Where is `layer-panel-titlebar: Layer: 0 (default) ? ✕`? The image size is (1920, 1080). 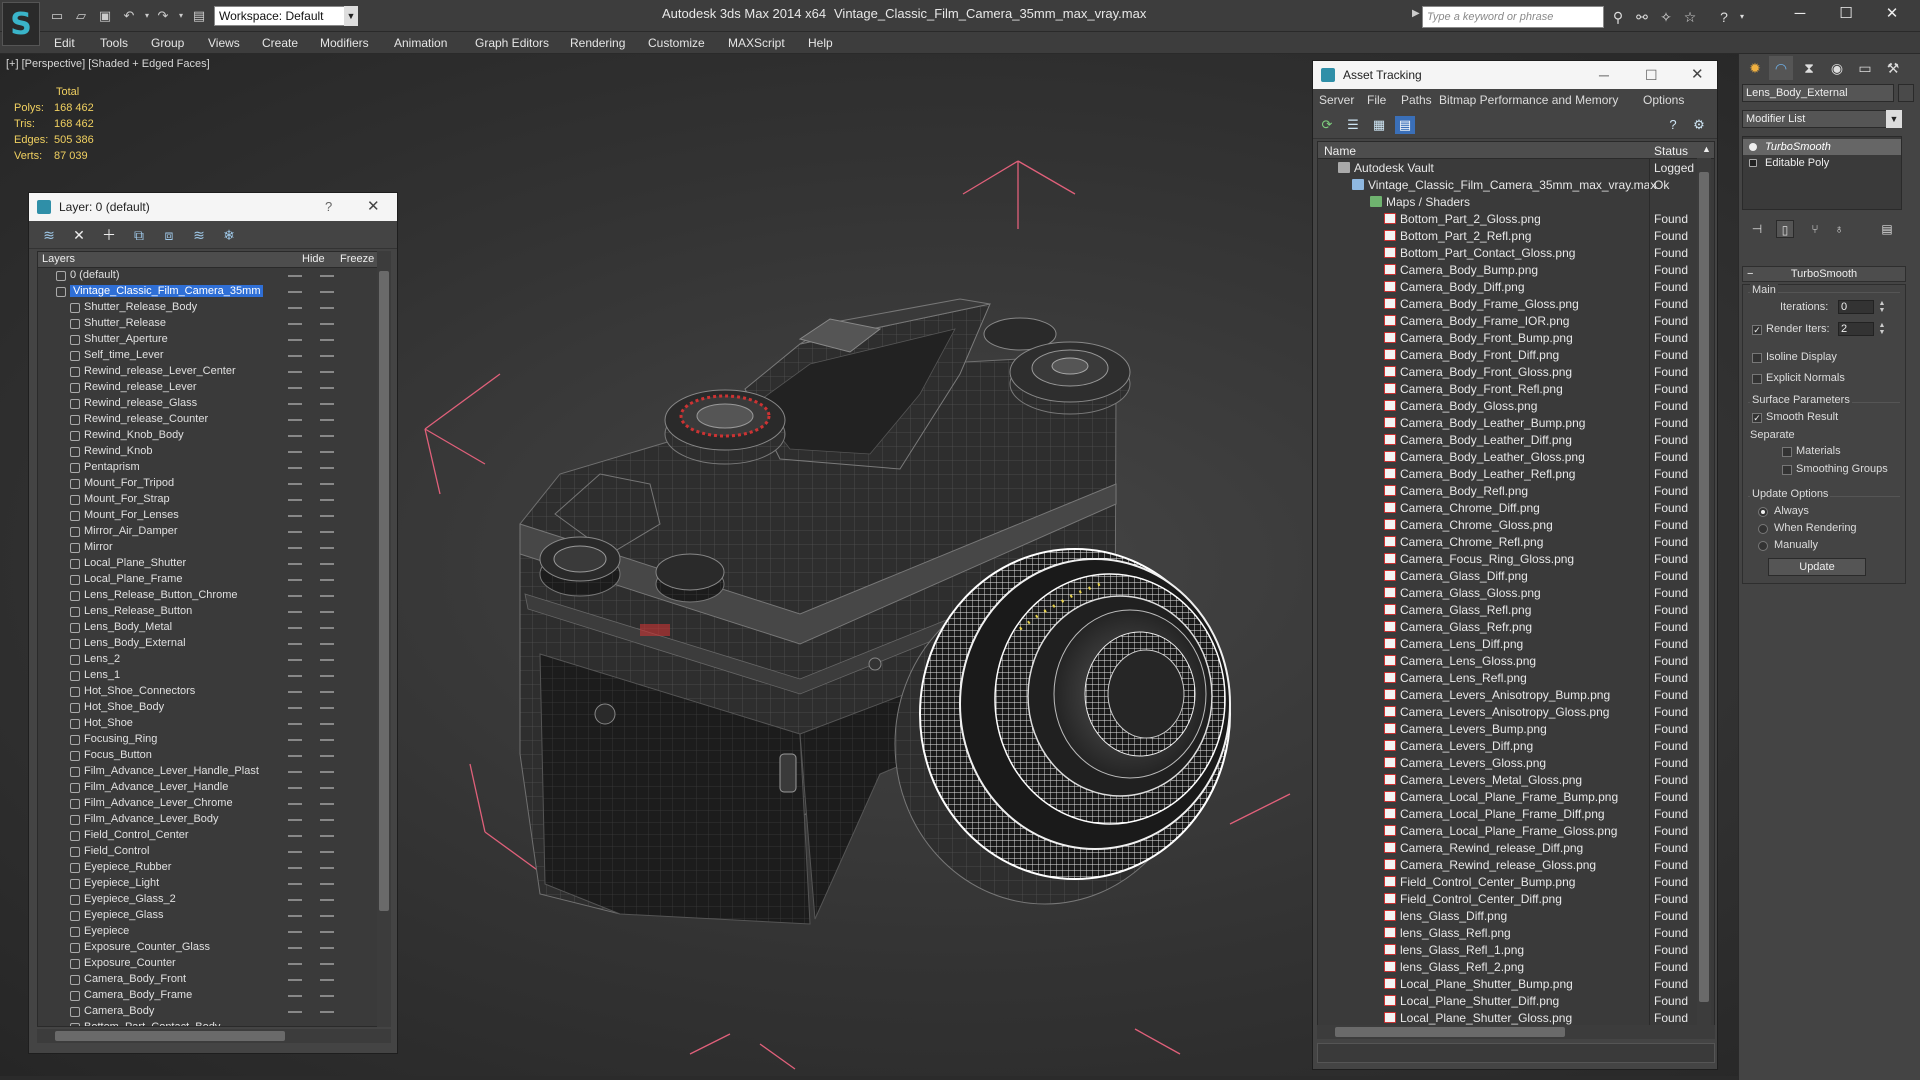
layer-panel-titlebar: Layer: 0 (default) ? ✕ is located at coordinates (213, 207).